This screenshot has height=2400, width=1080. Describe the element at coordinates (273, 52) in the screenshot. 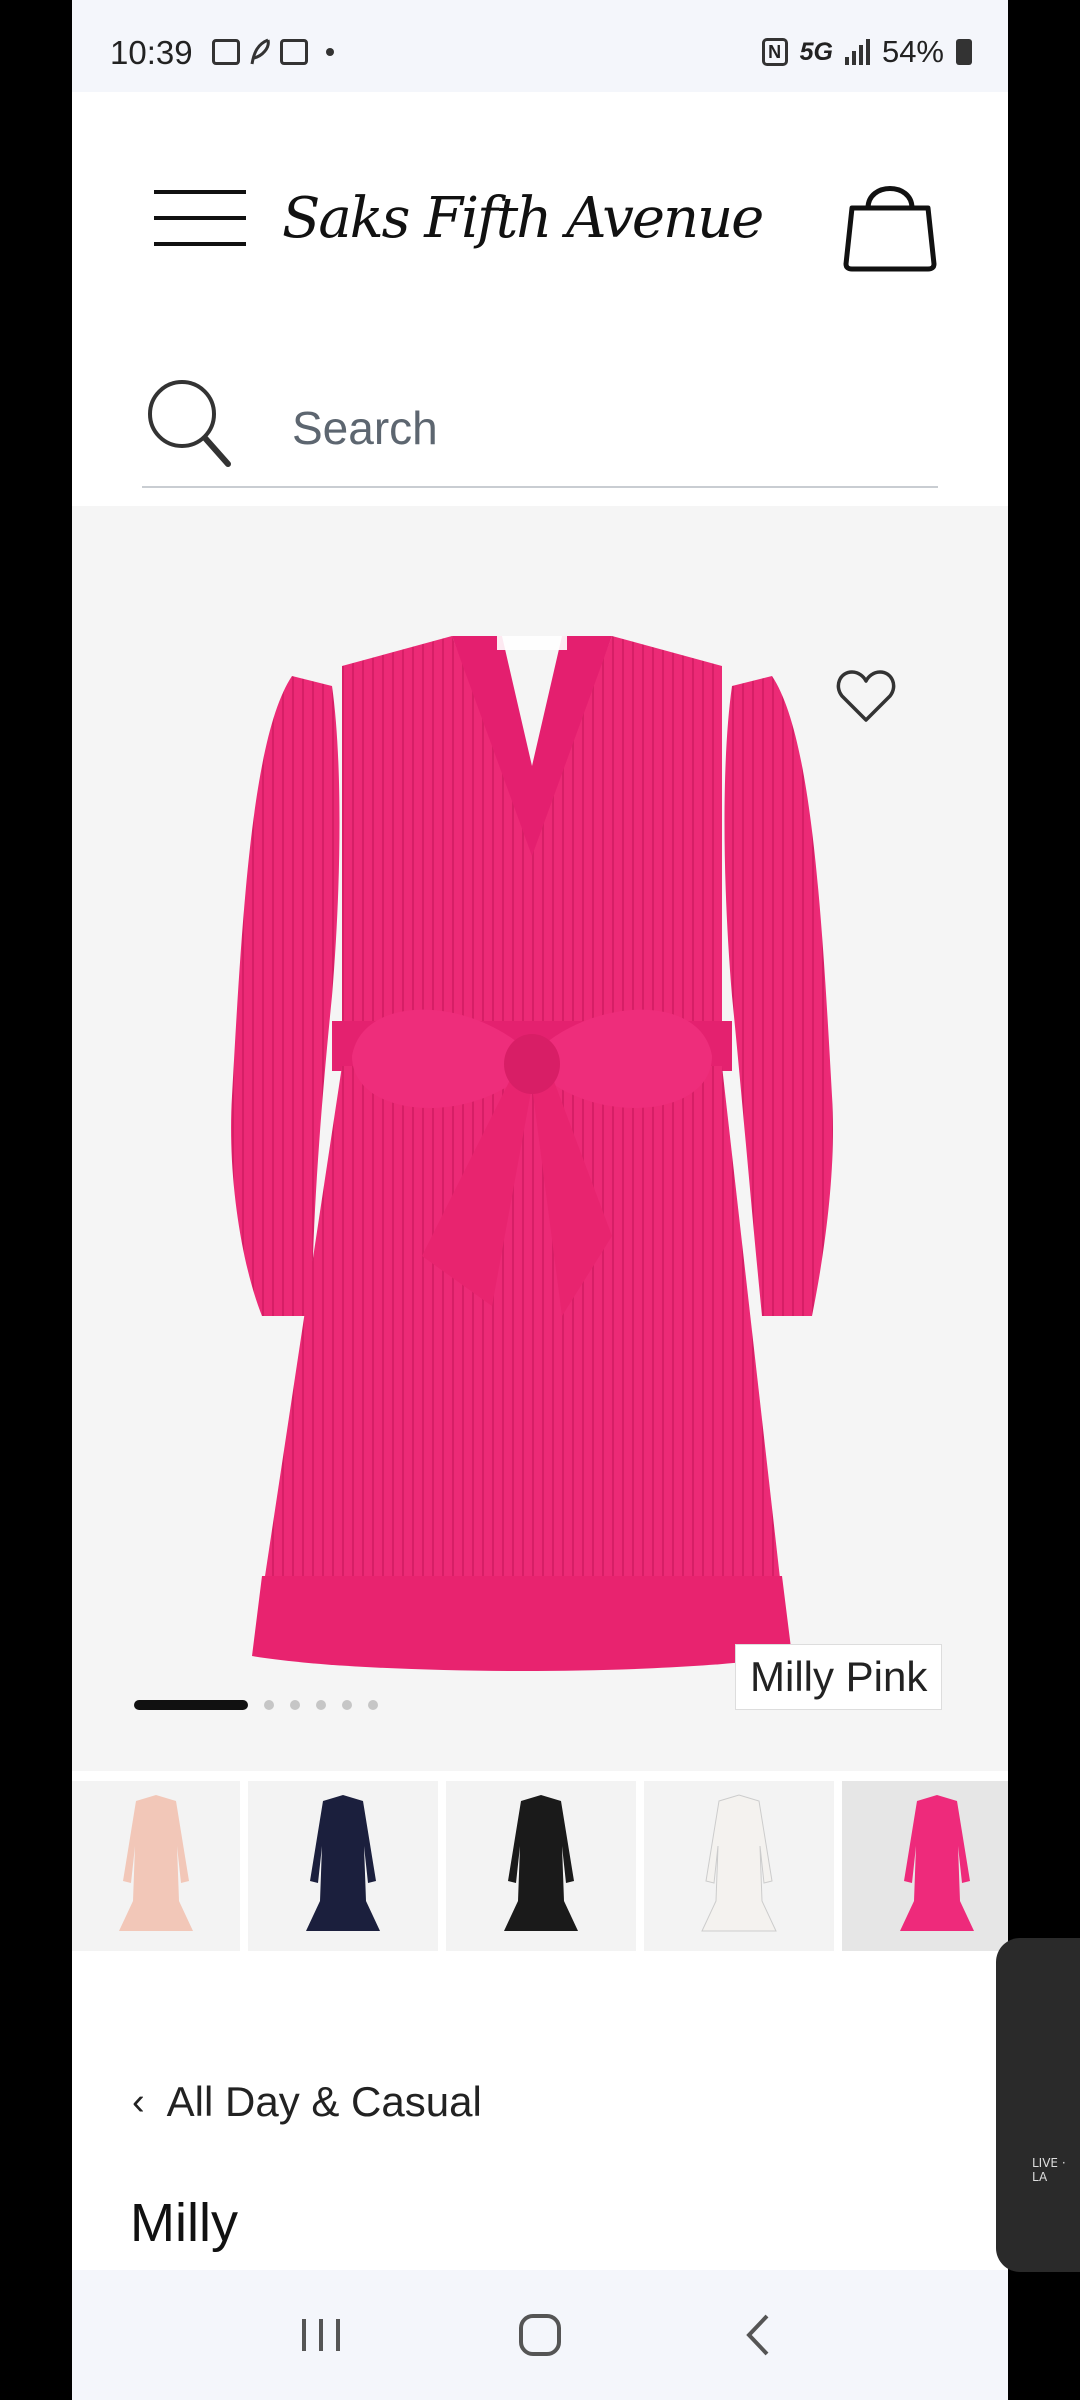

I see `notification-icons` at that location.